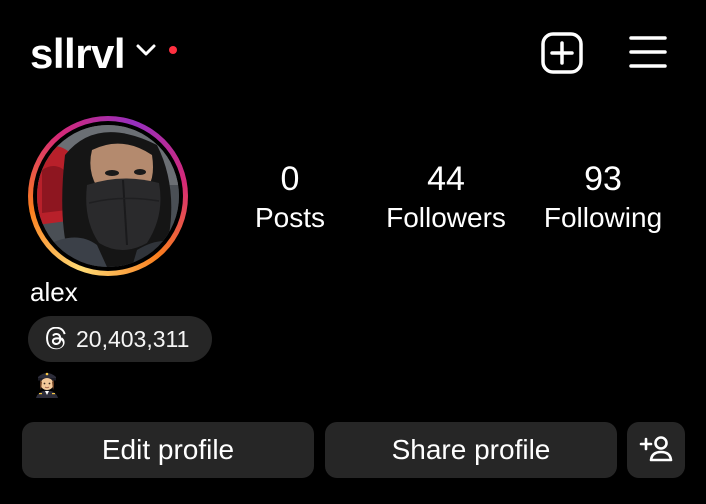 This screenshot has width=706, height=504. I want to click on story-ring, so click(108, 196).